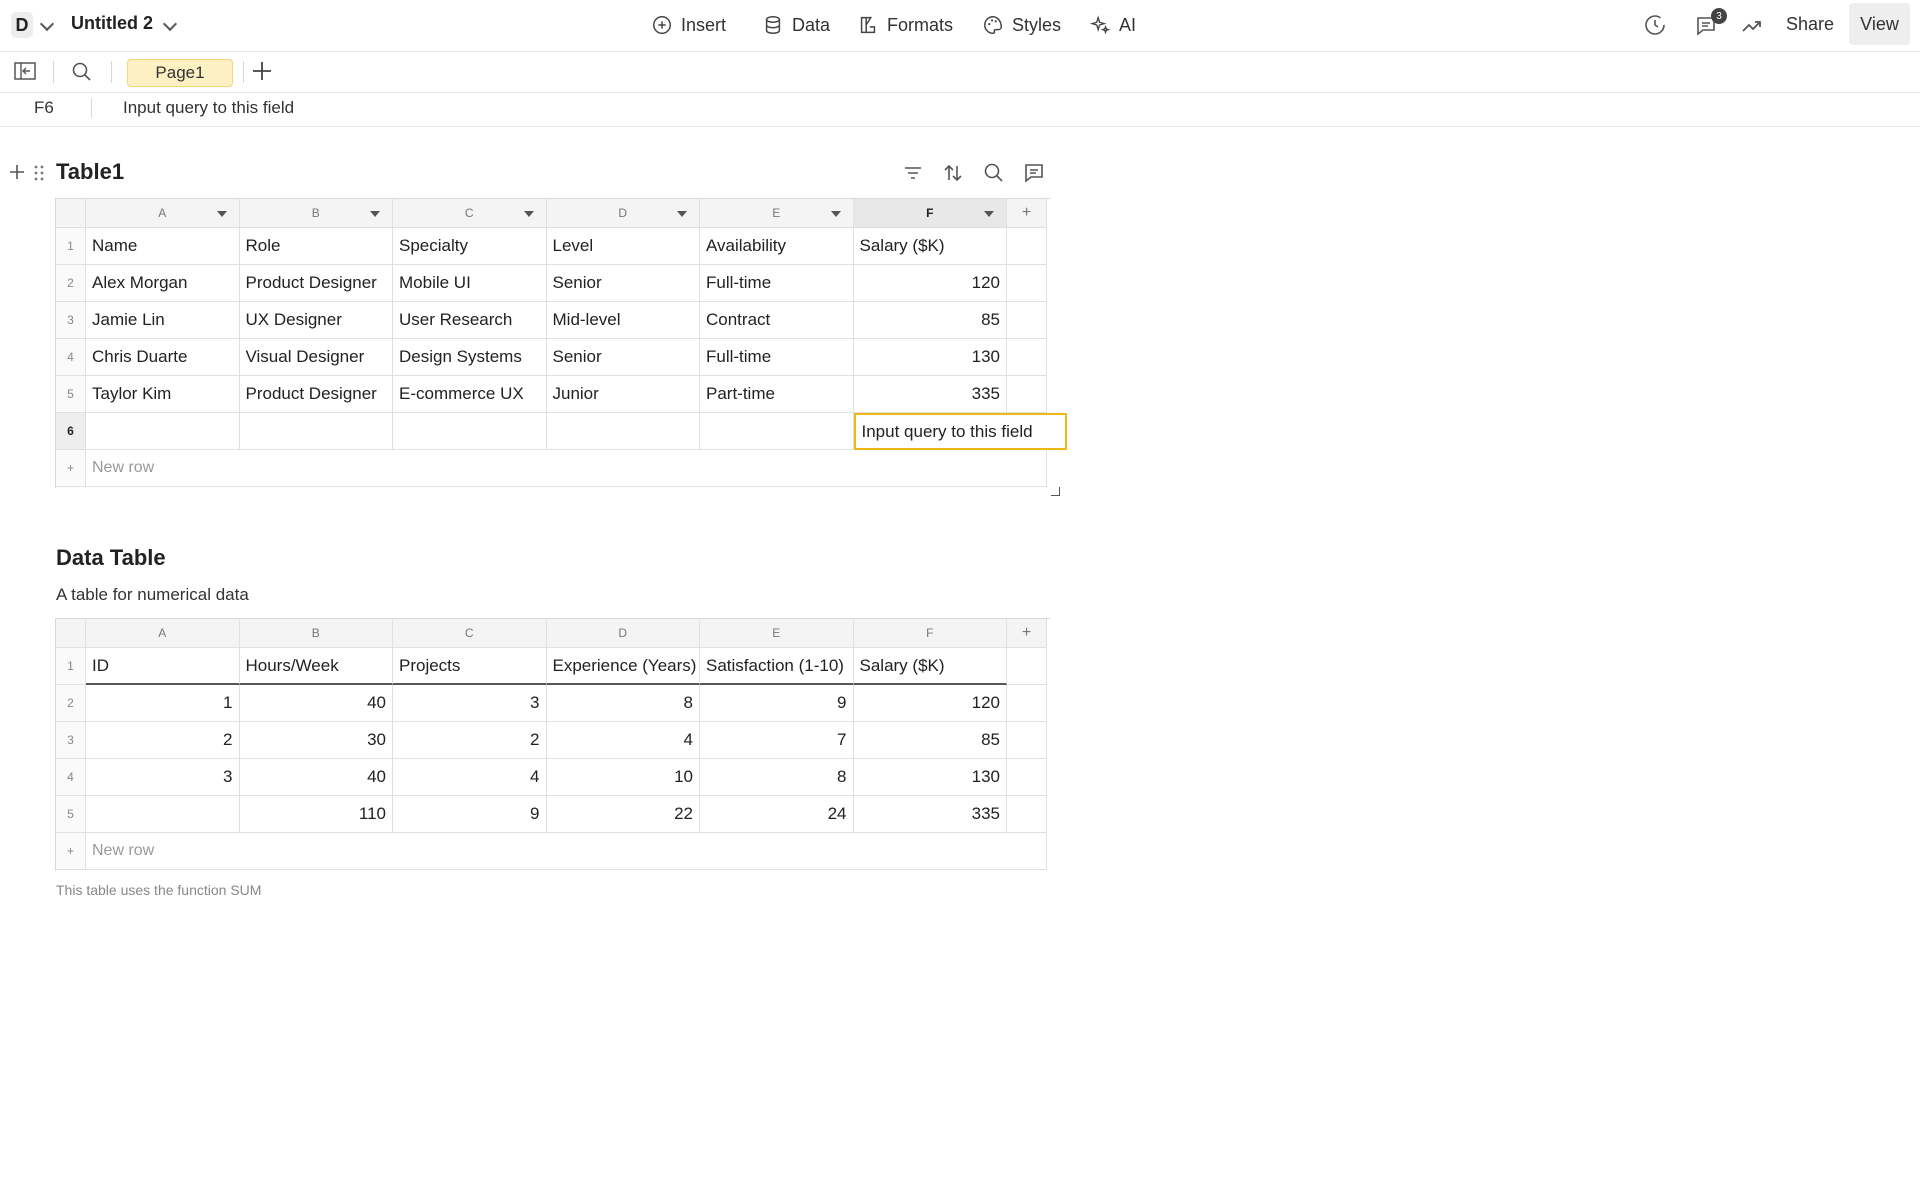 The height and width of the screenshot is (1200, 1920). What do you see at coordinates (1112, 25) in the screenshot?
I see `ai-button: AI` at bounding box center [1112, 25].